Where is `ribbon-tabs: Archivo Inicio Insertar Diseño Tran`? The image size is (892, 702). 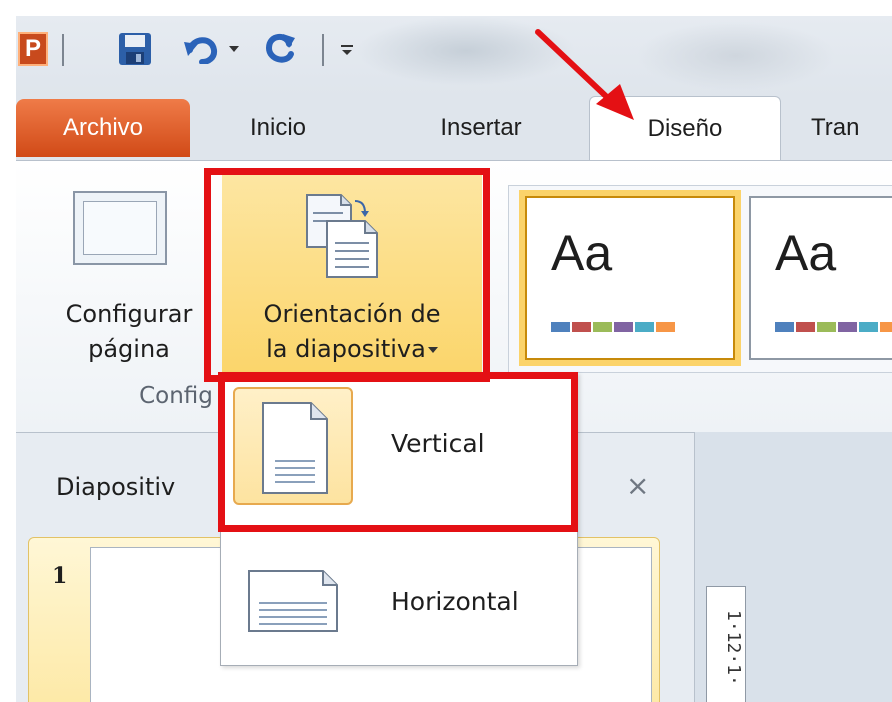
ribbon-tabs: Archivo Inicio Insertar Diseño Tran is located at coordinates (454, 129).